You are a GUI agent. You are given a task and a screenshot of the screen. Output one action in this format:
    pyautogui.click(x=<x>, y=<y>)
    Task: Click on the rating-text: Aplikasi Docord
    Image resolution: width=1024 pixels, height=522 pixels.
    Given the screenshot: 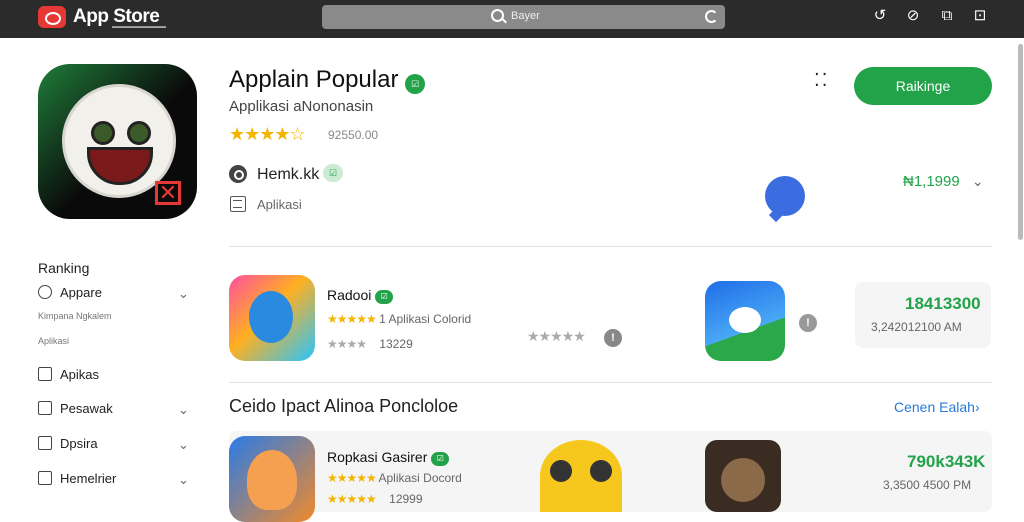 What is the action you would take?
    pyautogui.click(x=420, y=478)
    